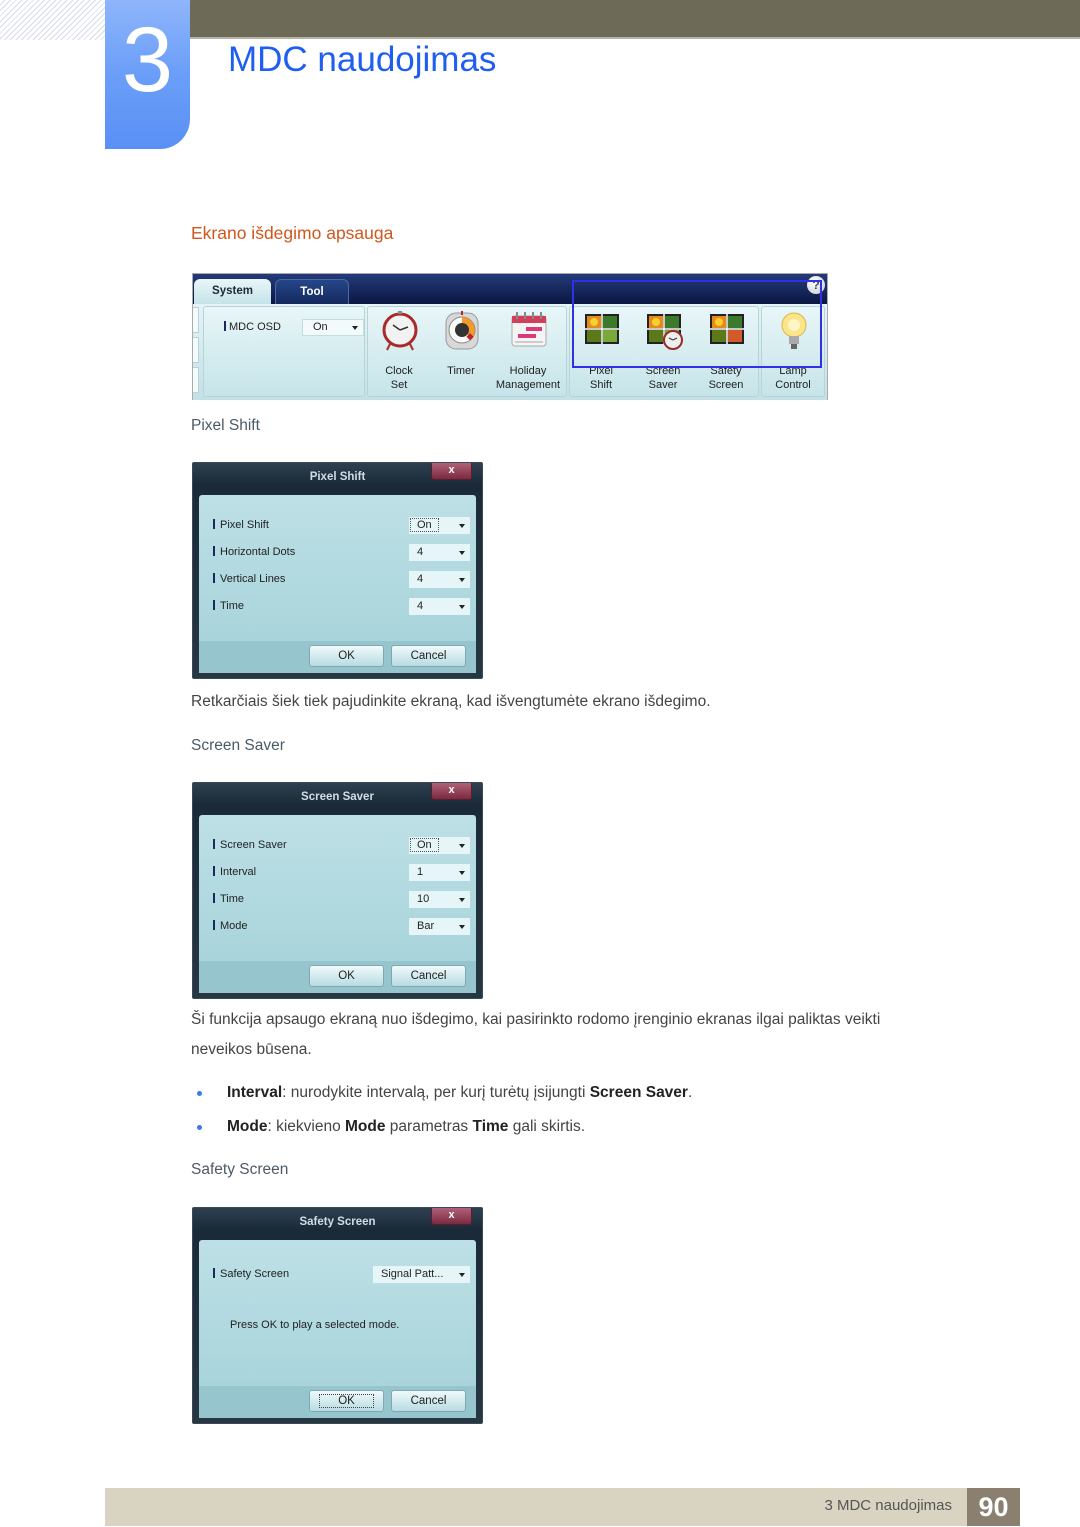 This screenshot has width=1080, height=1527. I want to click on alarm-clock-icon, so click(400, 331).